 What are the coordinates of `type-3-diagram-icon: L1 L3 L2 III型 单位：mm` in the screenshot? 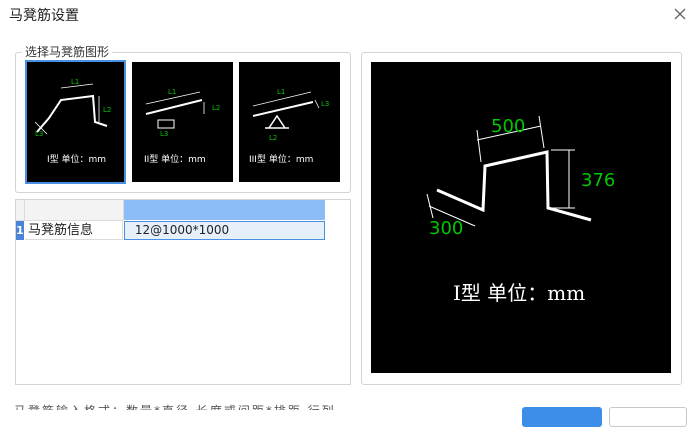 It's located at (289, 126).